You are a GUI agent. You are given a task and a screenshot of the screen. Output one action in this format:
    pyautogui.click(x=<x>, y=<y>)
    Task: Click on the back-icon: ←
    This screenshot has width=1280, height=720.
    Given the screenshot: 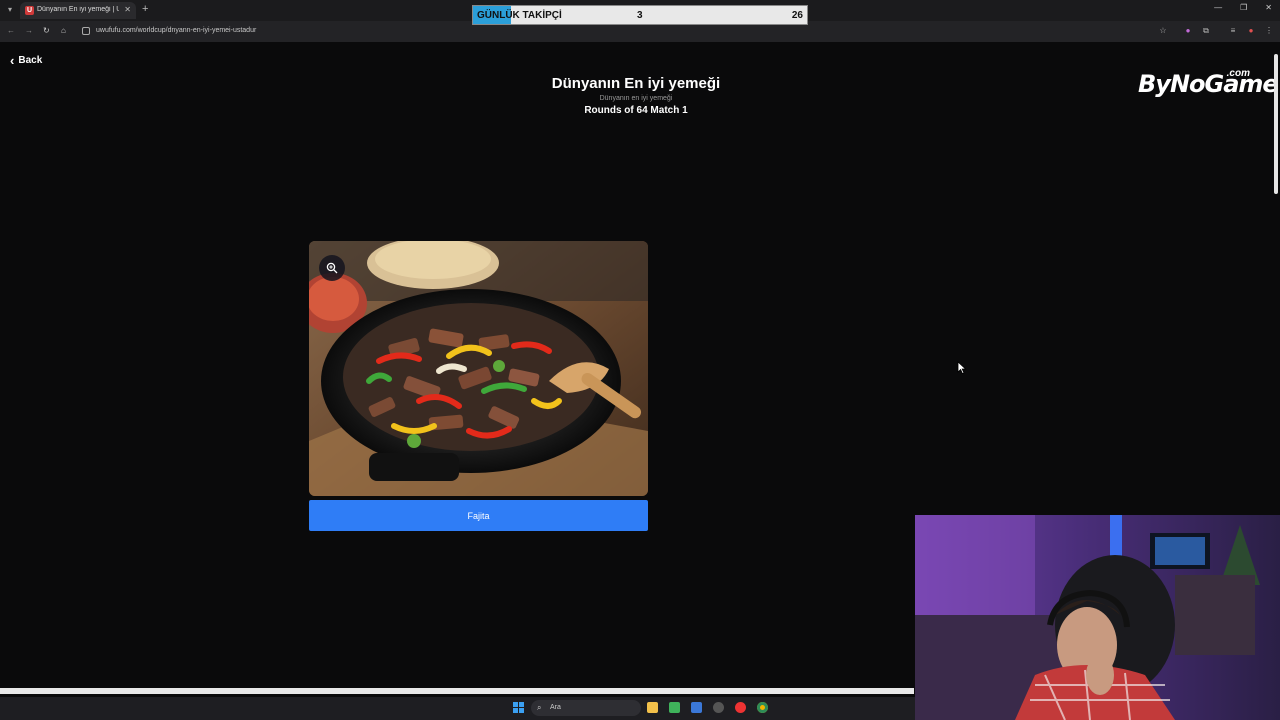 What is the action you would take?
    pyautogui.click(x=11, y=30)
    